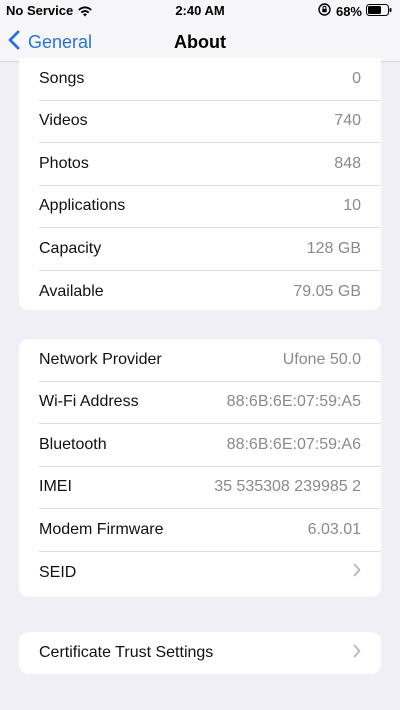  I want to click on row-label: IMEI, so click(55, 487).